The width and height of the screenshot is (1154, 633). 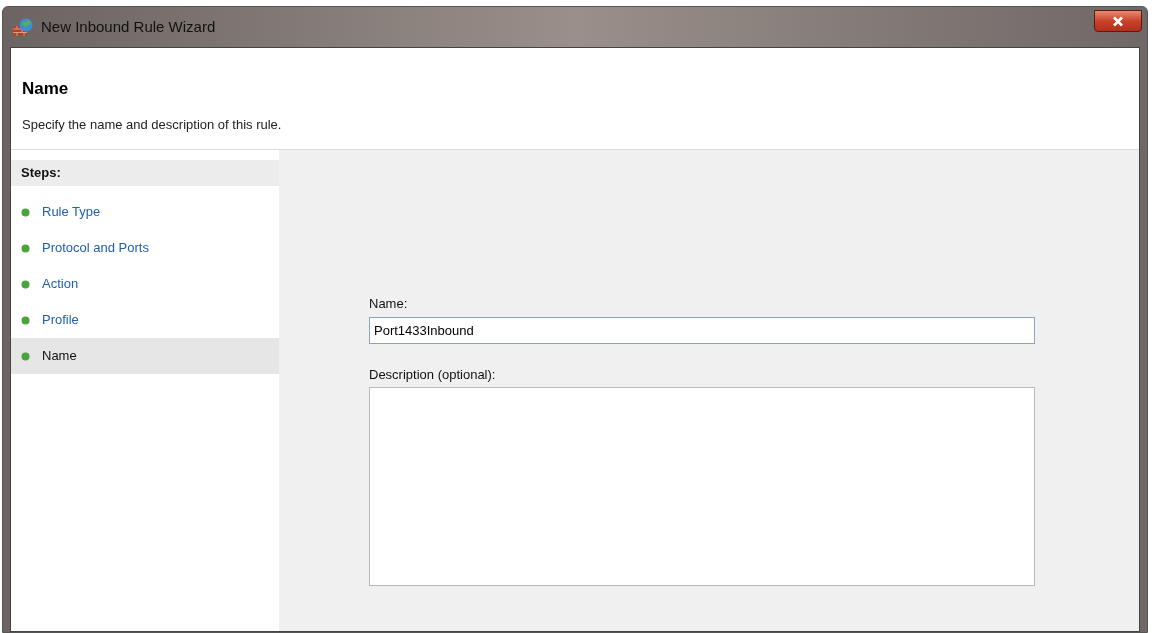 I want to click on step-item: Name, so click(x=145, y=356).